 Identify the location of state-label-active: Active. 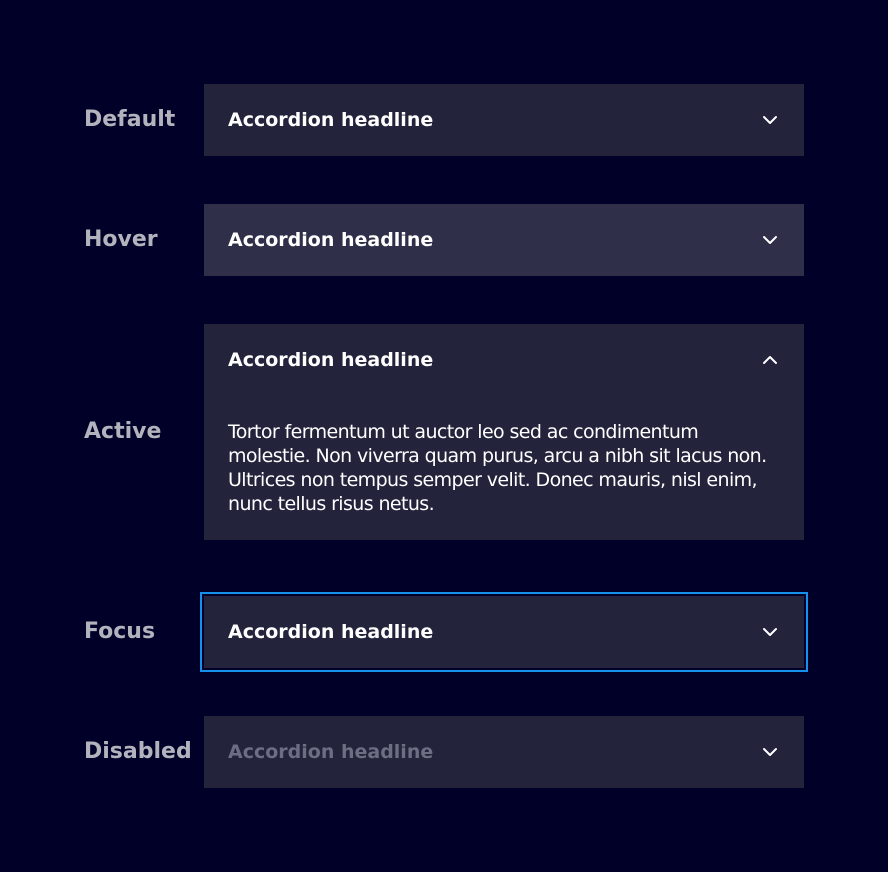
(123, 431).